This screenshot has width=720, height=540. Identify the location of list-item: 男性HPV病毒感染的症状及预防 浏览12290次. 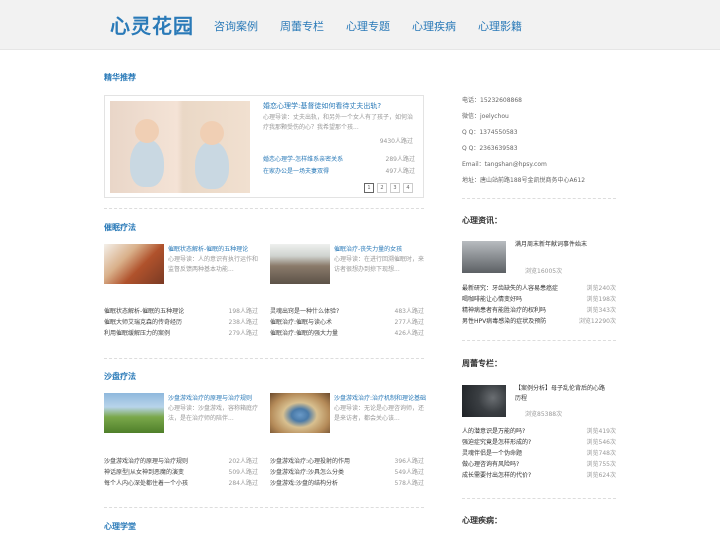
(539, 321).